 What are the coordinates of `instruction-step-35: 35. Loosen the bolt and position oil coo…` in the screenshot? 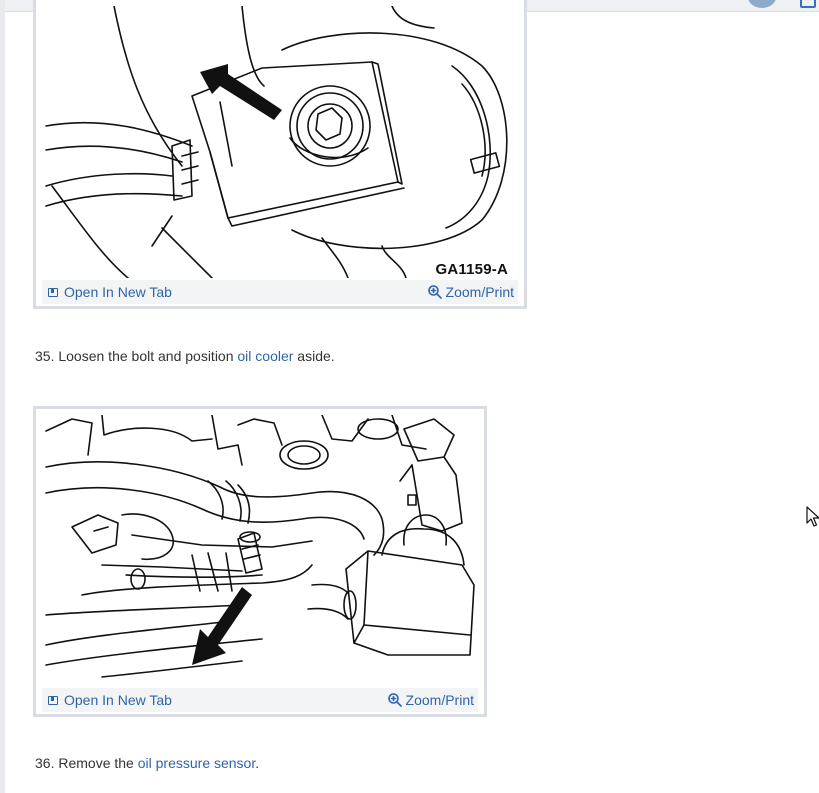 It's located at (185, 356).